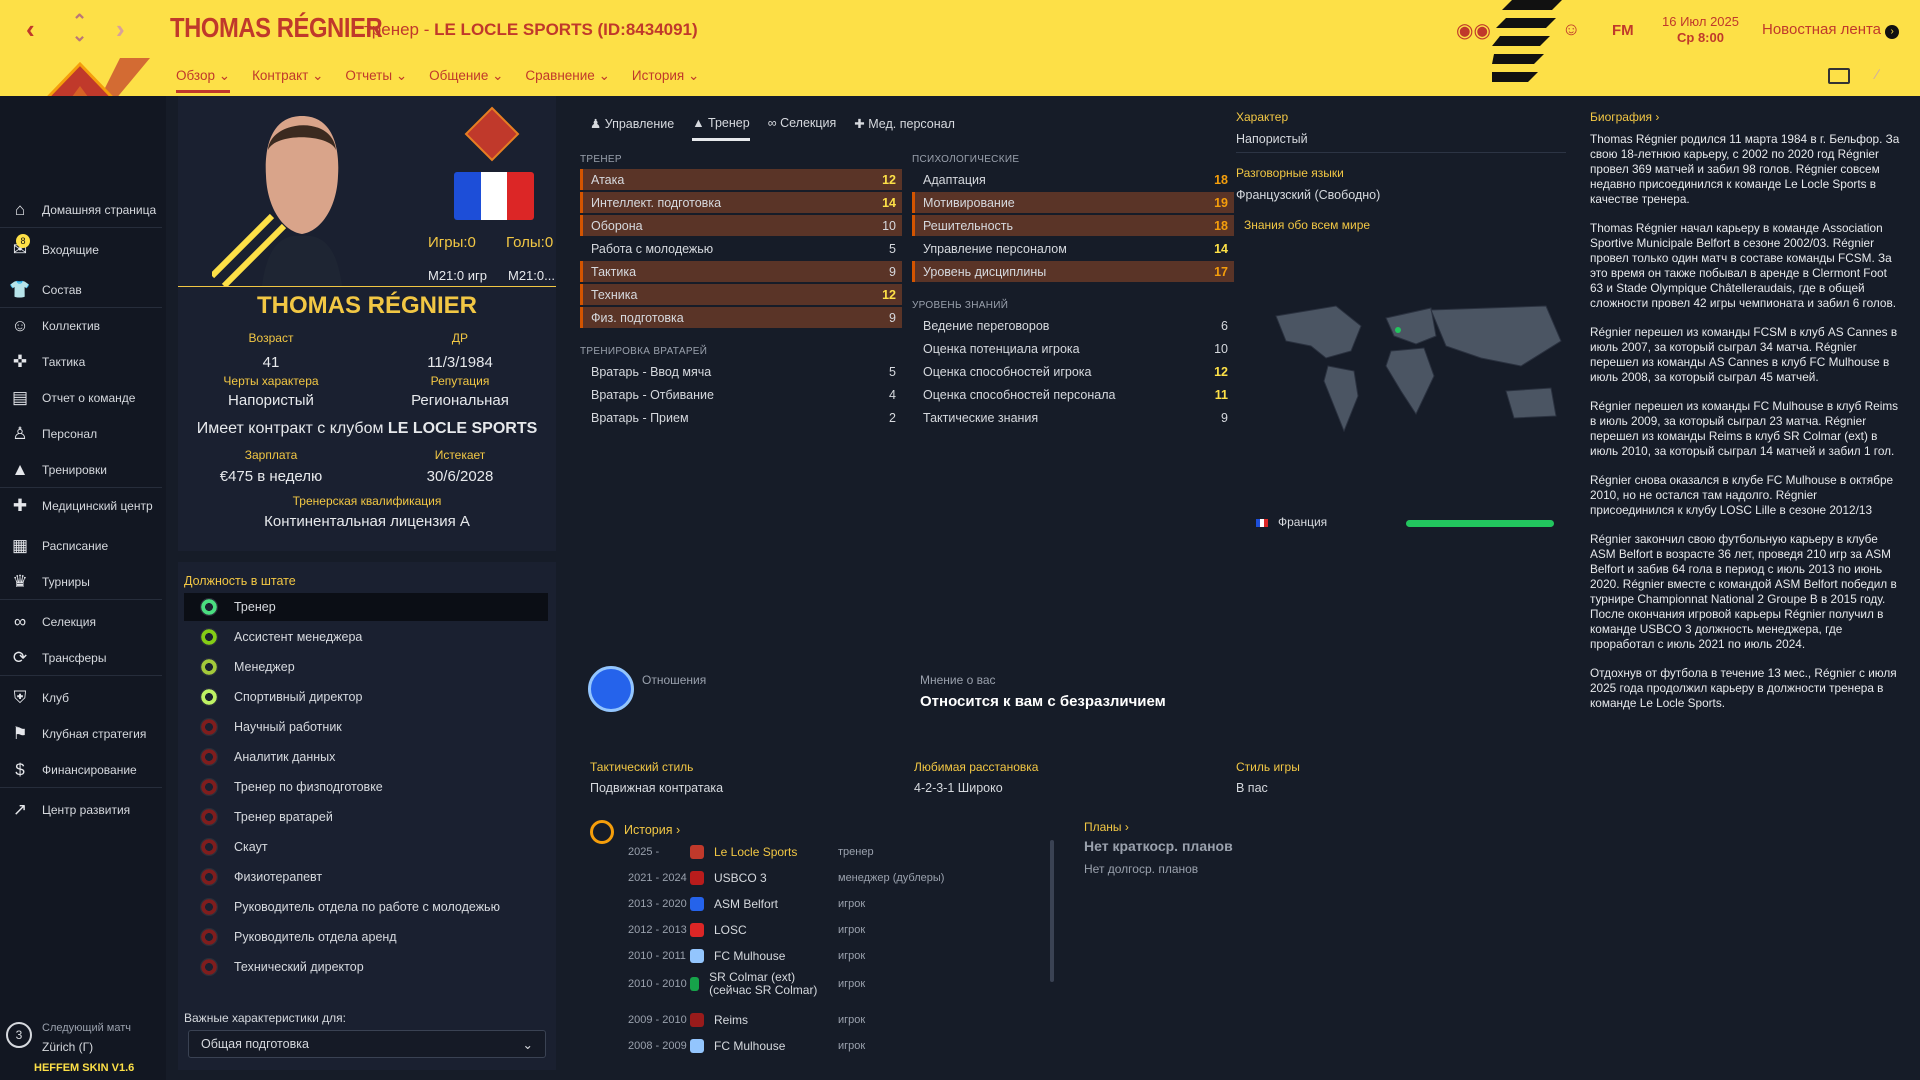 The image size is (1920, 1080). What do you see at coordinates (62, 289) in the screenshot?
I see `sidebar-item-label: Состав` at bounding box center [62, 289].